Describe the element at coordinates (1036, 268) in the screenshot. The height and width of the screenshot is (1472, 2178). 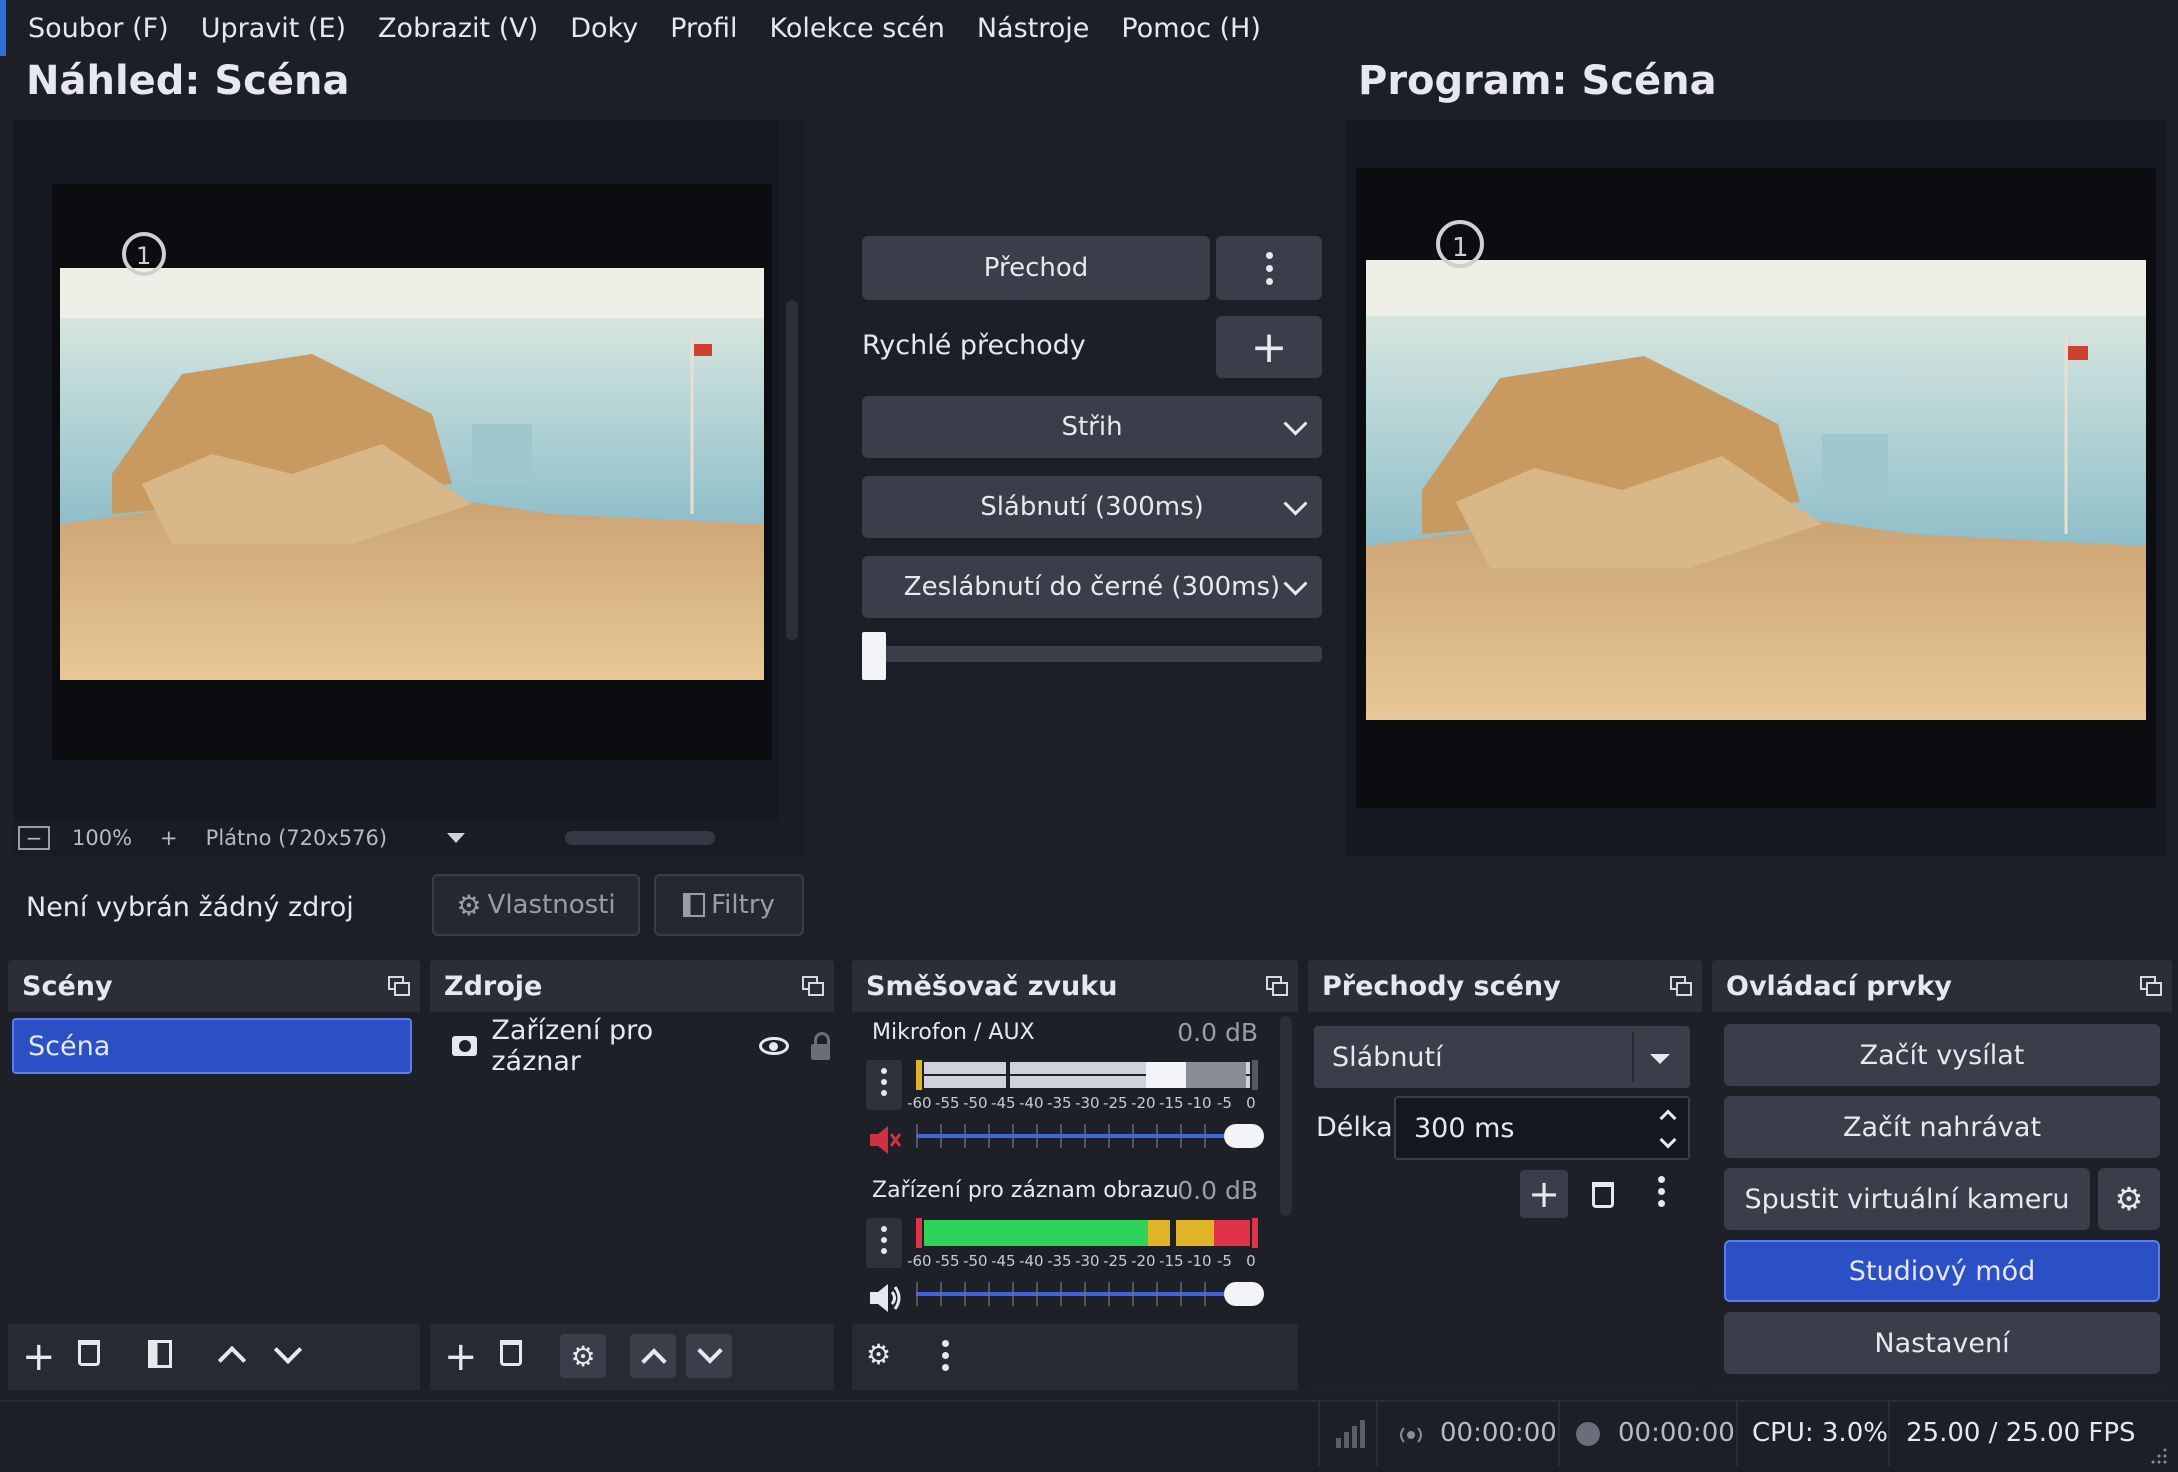
I see `transition-button: Přechod` at that location.